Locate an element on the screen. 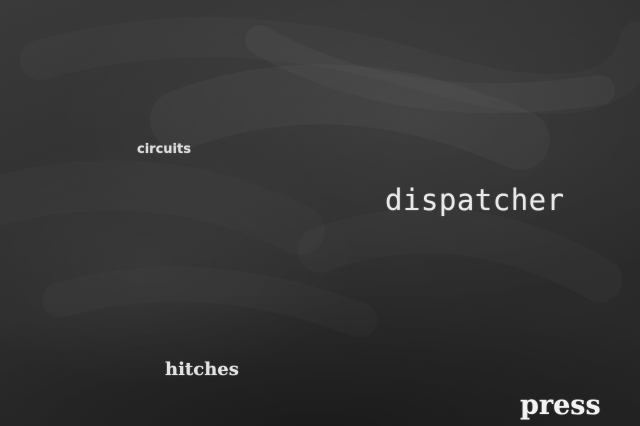 The width and height of the screenshot is (640, 426). chalk-word-press: press is located at coordinates (560, 405).